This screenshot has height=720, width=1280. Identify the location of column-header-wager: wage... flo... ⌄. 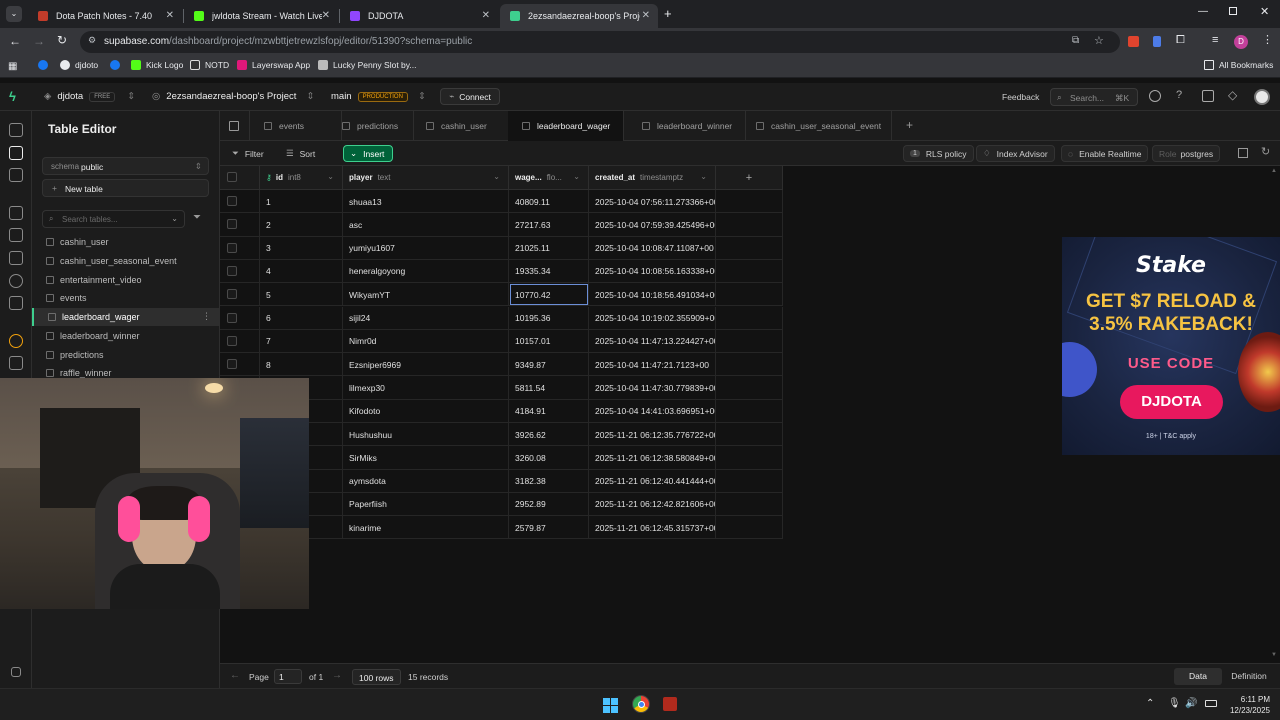
(549, 178).